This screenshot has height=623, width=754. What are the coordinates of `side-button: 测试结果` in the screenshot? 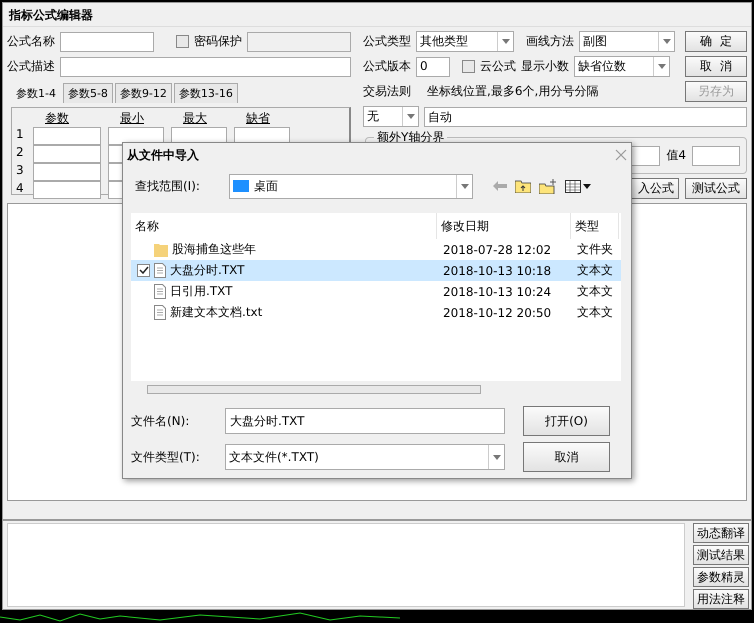 It's located at (721, 555).